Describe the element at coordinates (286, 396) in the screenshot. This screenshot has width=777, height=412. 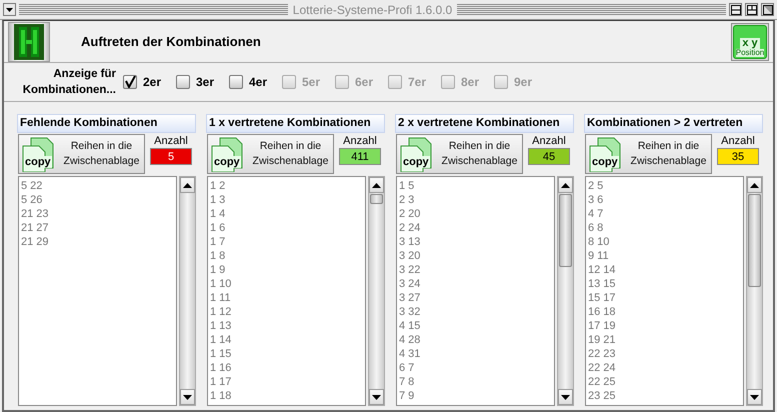
I see `list-item: 1 18` at that location.